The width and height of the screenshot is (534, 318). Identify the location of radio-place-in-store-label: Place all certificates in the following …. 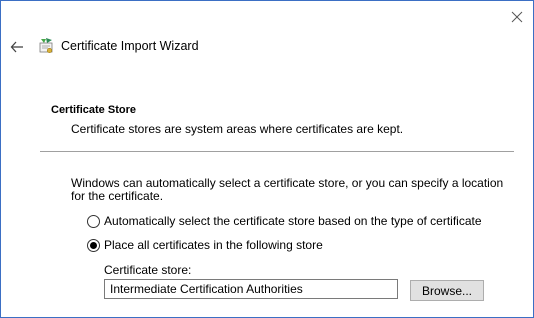
(213, 245).